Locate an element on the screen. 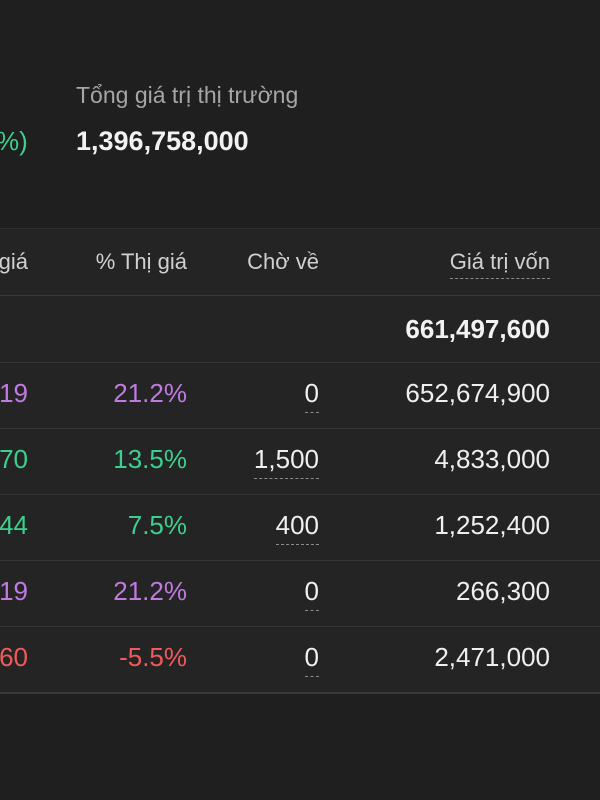  market-percent-cell: -5.5% is located at coordinates (153, 657).